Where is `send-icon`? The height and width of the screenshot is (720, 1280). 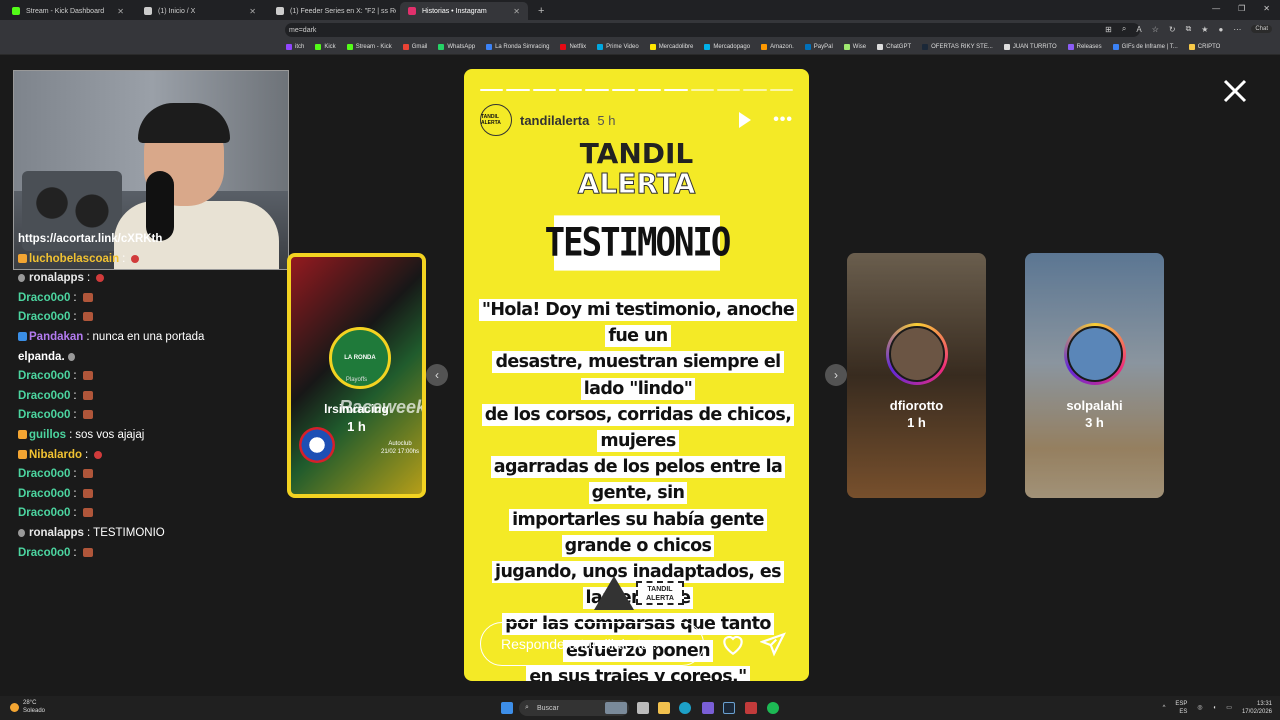 send-icon is located at coordinates (773, 644).